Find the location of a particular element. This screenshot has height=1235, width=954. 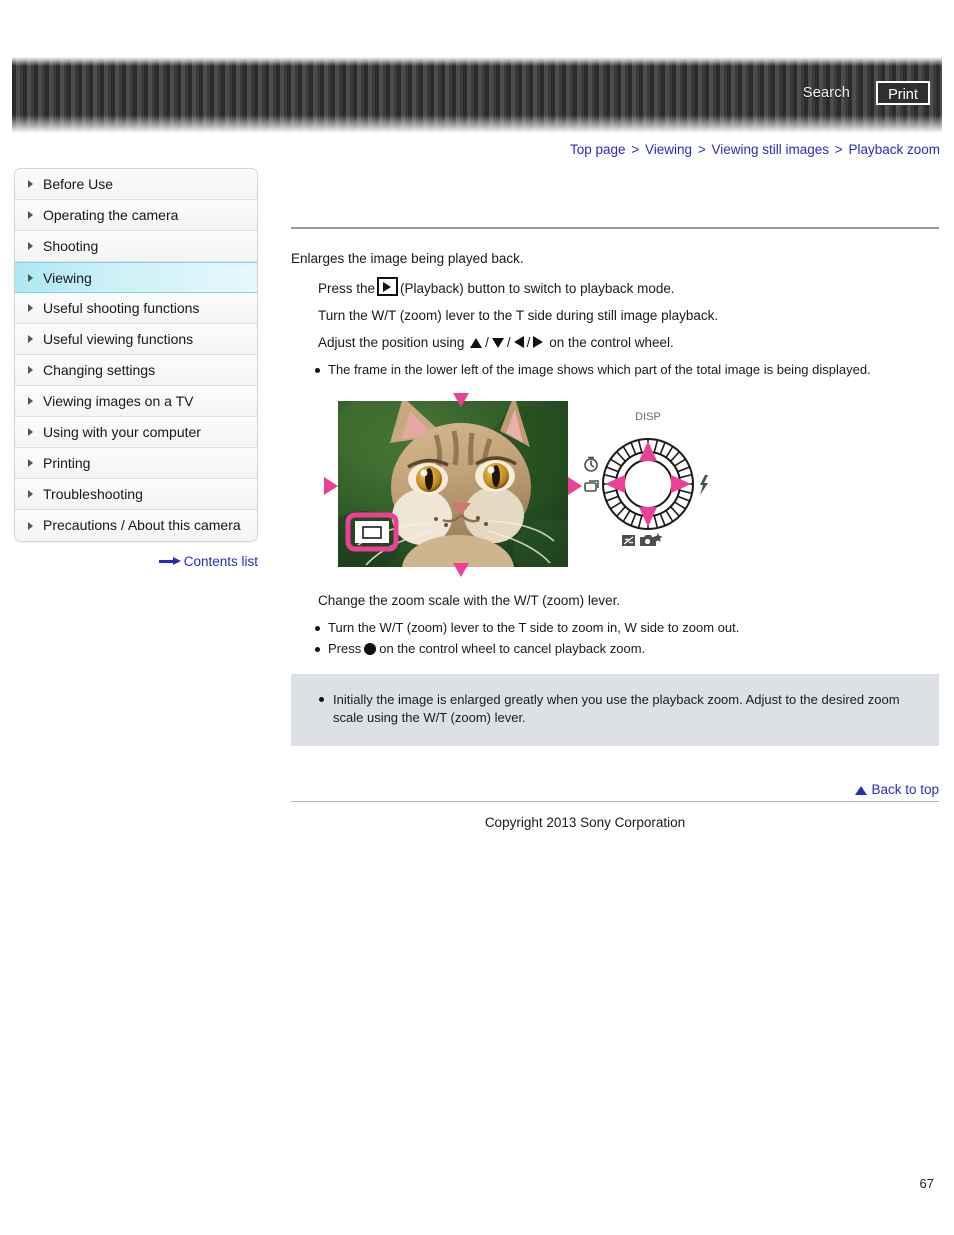

sidebar-item-label: Precautions / About this camera is located at coordinates (142, 525).